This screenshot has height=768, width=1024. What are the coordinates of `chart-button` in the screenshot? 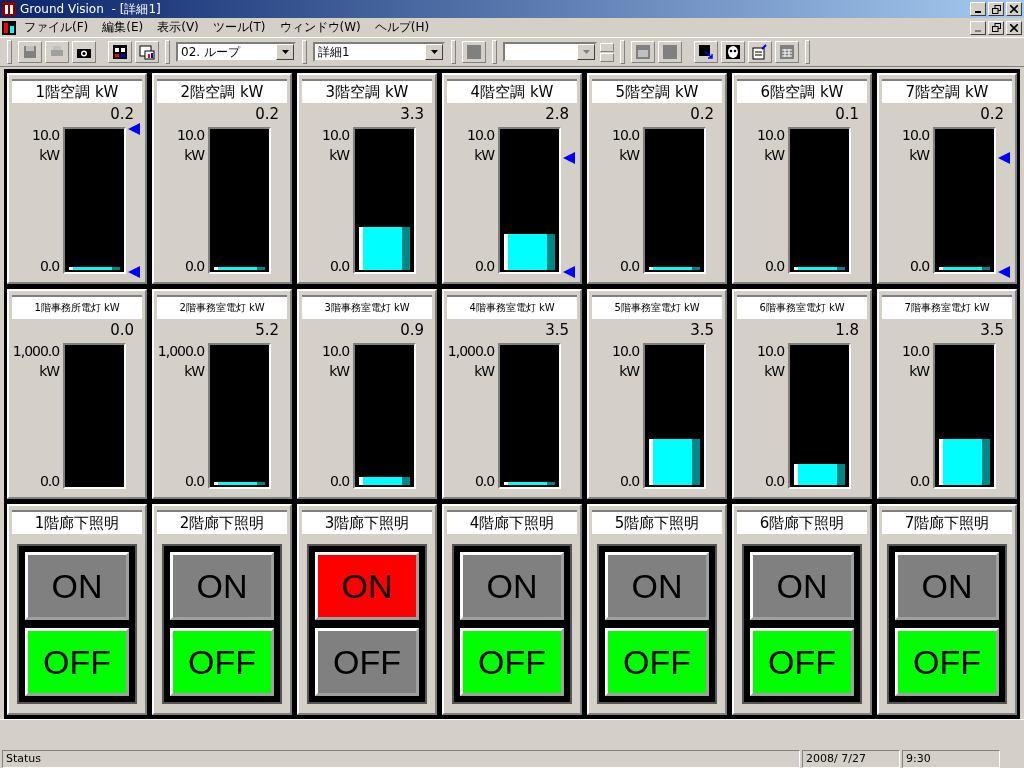 It's located at (147, 52).